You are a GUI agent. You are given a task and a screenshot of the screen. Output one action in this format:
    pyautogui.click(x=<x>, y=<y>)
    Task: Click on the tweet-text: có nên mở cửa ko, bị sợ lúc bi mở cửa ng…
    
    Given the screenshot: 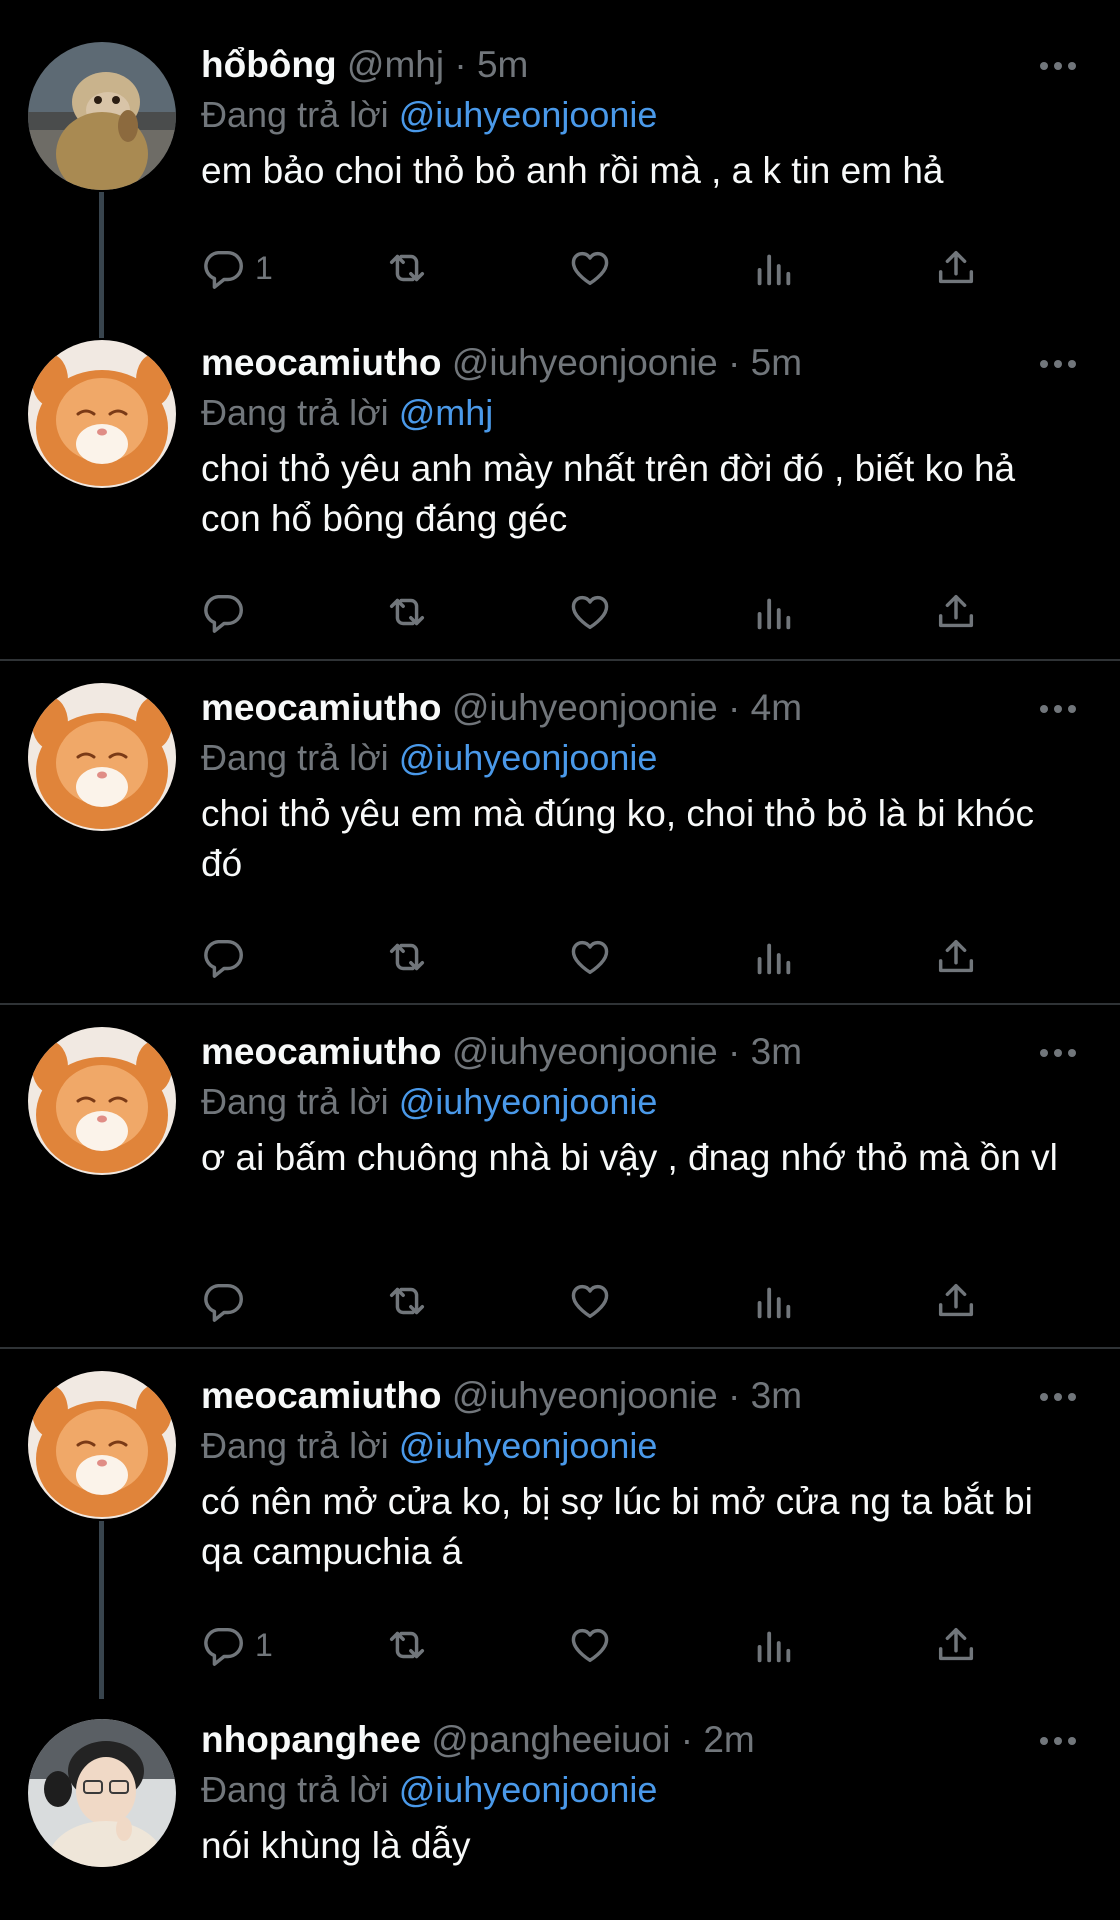 What is the action you would take?
    pyautogui.click(x=617, y=1526)
    